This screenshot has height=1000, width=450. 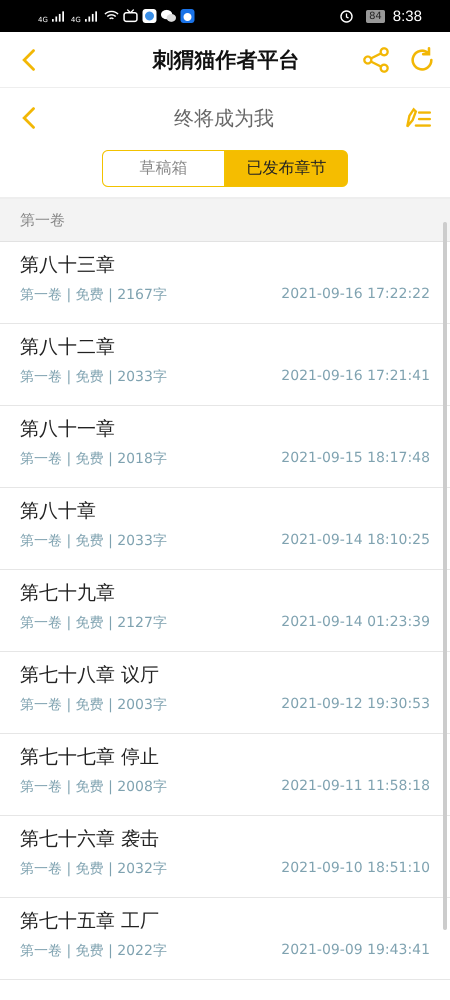 What do you see at coordinates (226, 60) in the screenshot?
I see `app-title: 刺猬猫作者平台` at bounding box center [226, 60].